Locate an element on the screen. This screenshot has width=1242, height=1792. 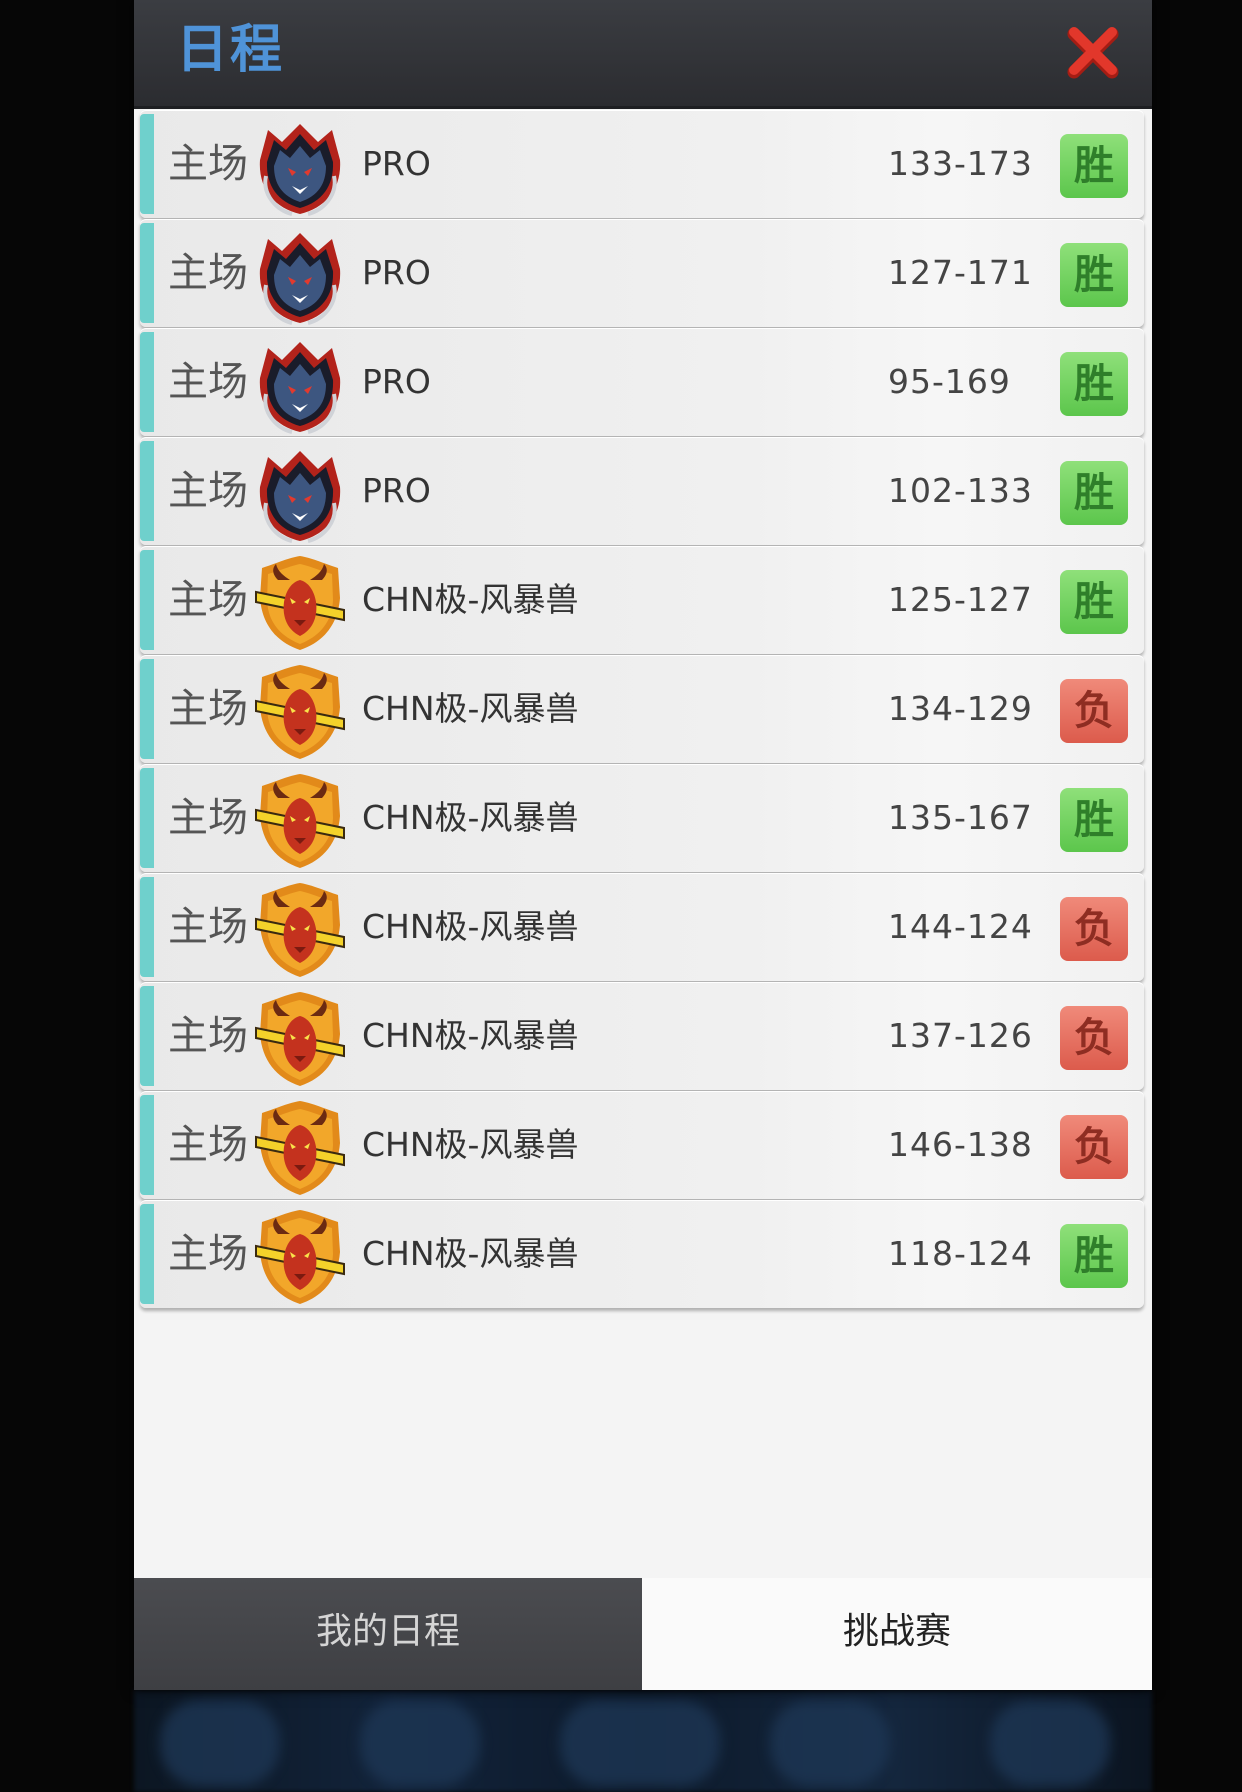
dialog-title: 日程 is located at coordinates (230, 50).